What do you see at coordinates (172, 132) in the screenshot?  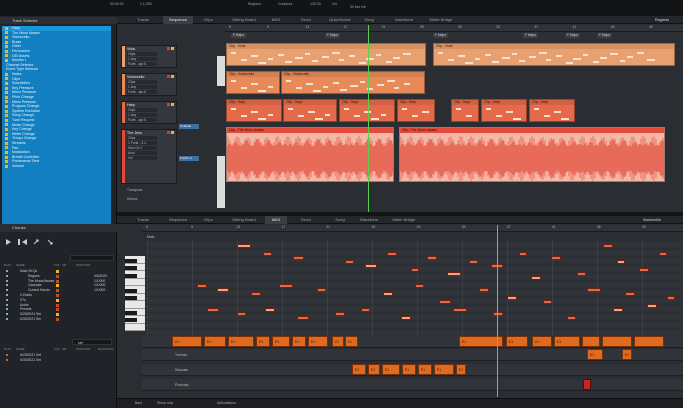 I see `mute-button` at bounding box center [172, 132].